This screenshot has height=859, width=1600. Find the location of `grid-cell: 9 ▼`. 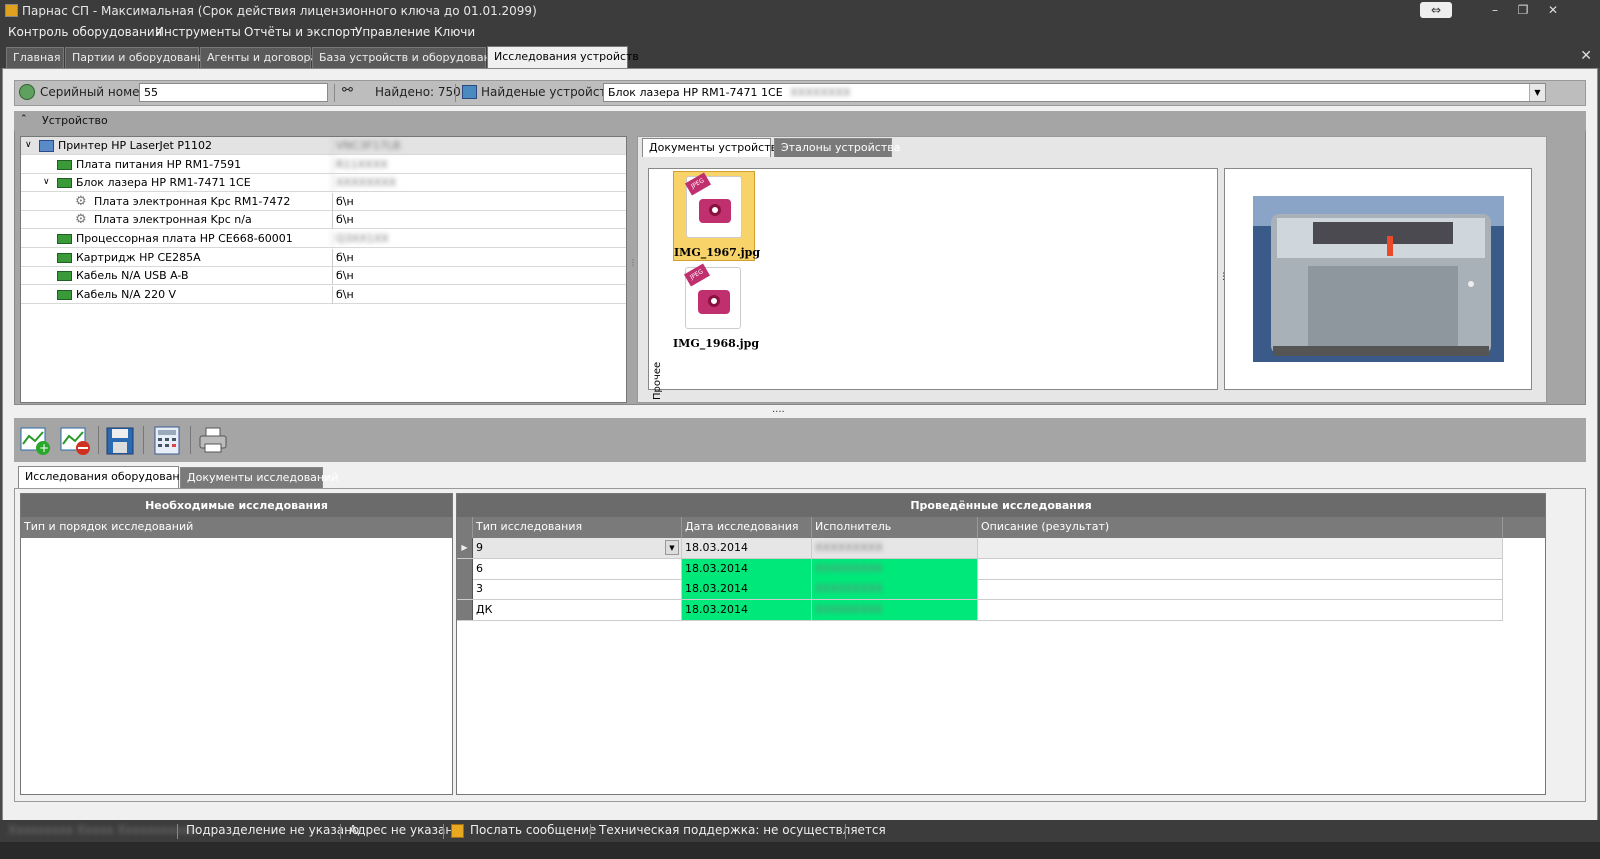

grid-cell: 9 ▼ is located at coordinates (577, 548).